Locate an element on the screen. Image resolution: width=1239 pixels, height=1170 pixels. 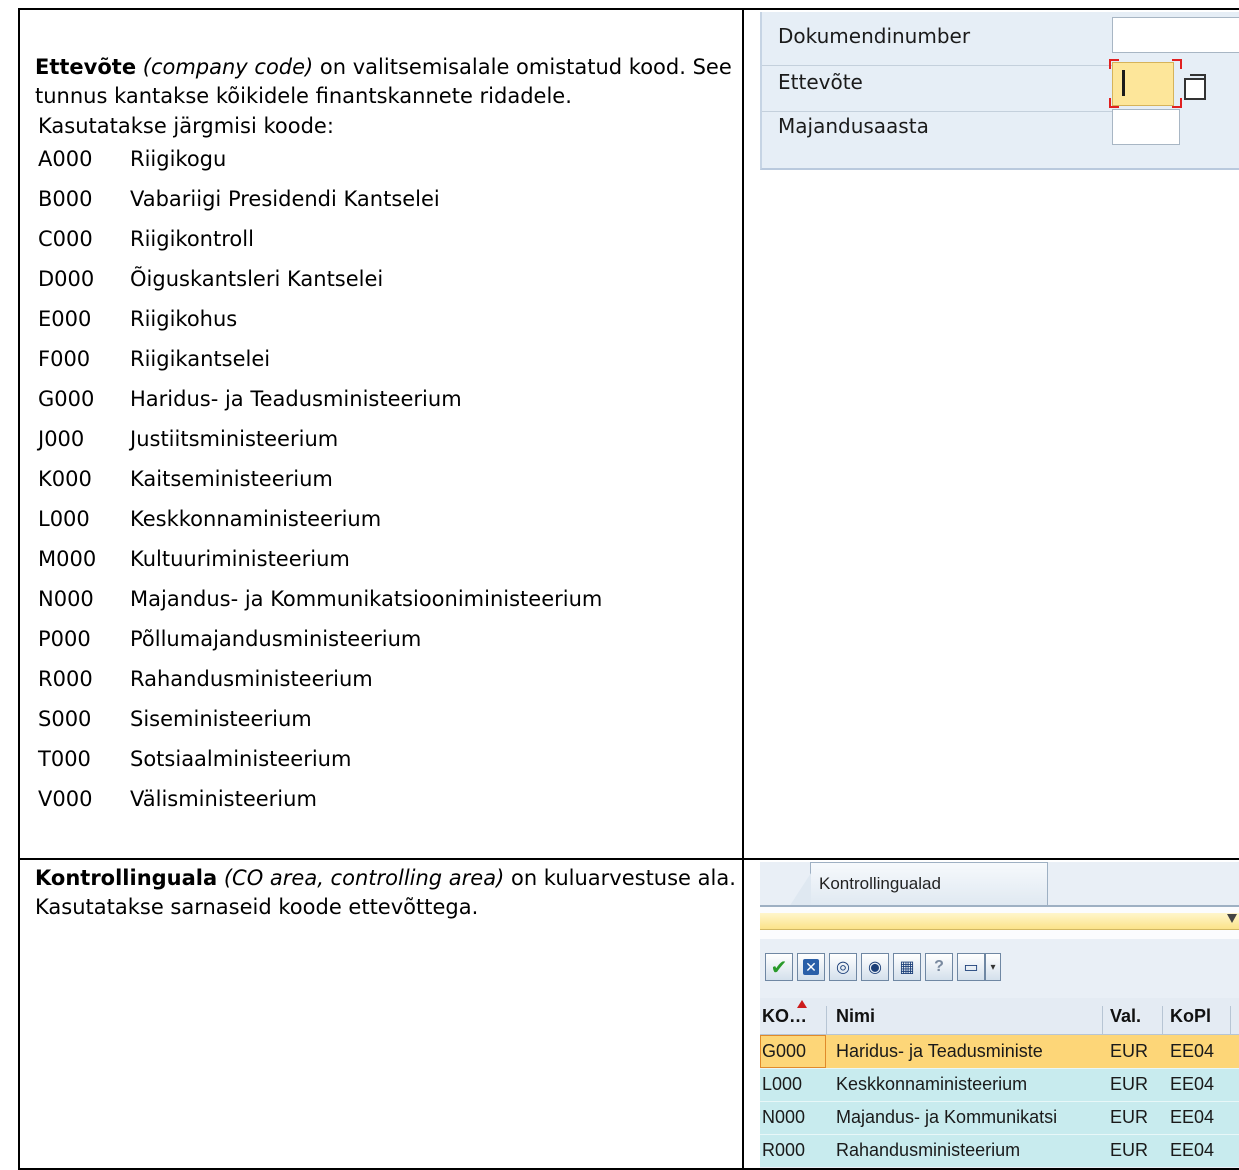
code-name: Siseministeerium is located at coordinates (221, 719).